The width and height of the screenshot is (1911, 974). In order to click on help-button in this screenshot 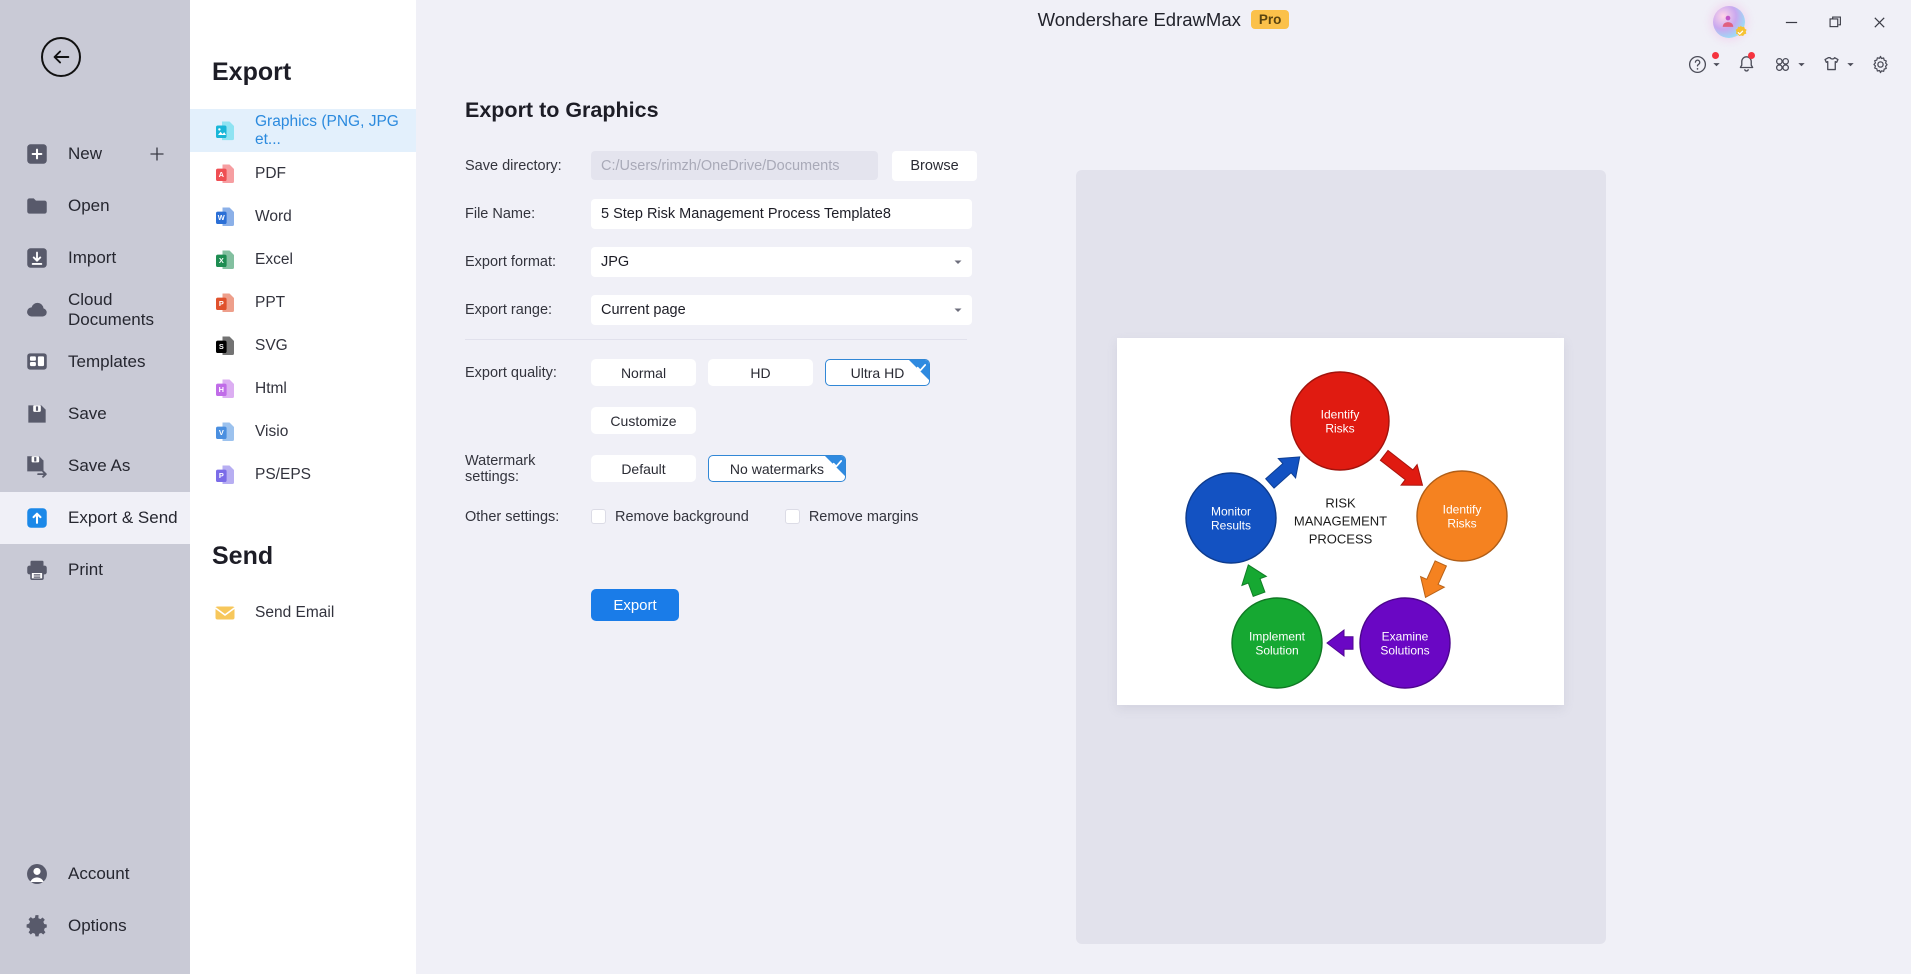, I will do `click(1704, 64)`.